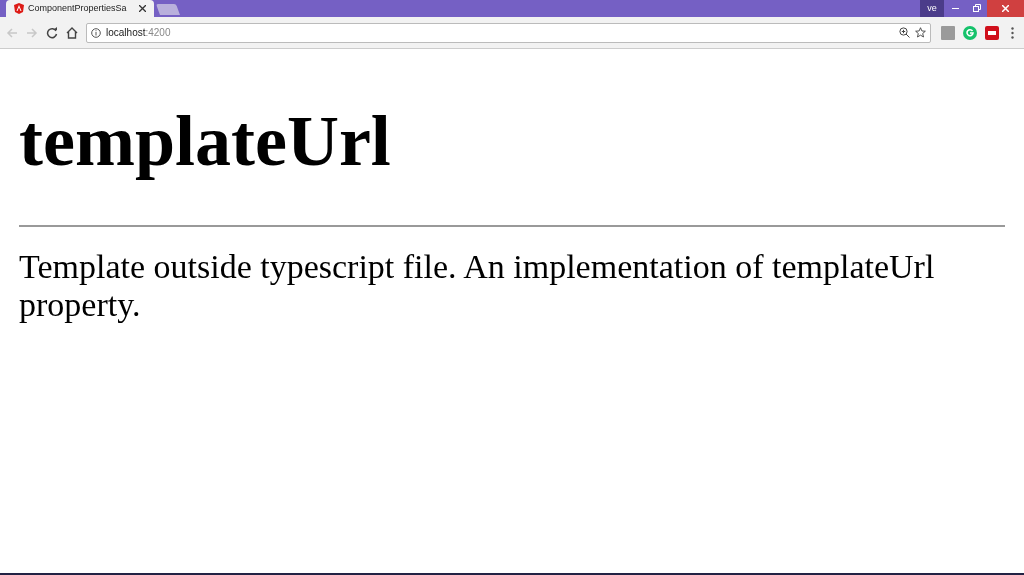  What do you see at coordinates (932, 8) in the screenshot?
I see `profile-button: ve` at bounding box center [932, 8].